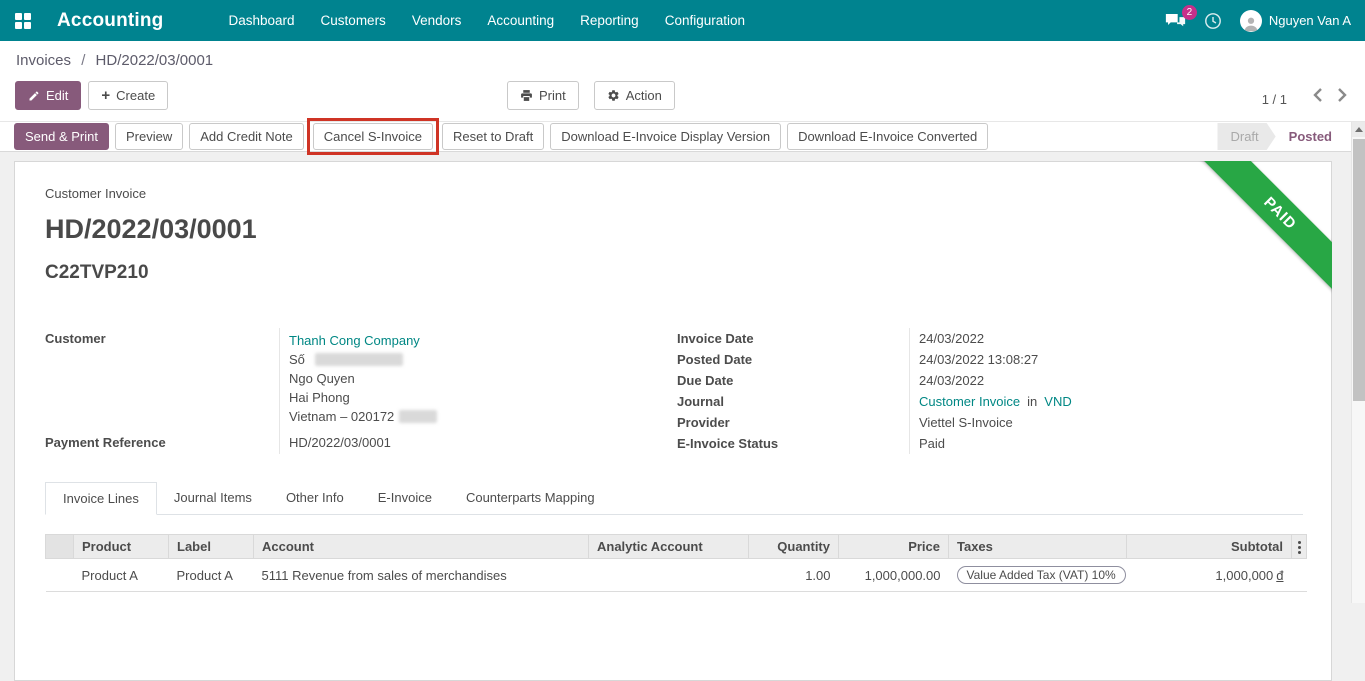 The height and width of the screenshot is (681, 1365). What do you see at coordinates (887, 136) in the screenshot?
I see `download-einvoice-converted-button: Download E-Invoice Converted` at bounding box center [887, 136].